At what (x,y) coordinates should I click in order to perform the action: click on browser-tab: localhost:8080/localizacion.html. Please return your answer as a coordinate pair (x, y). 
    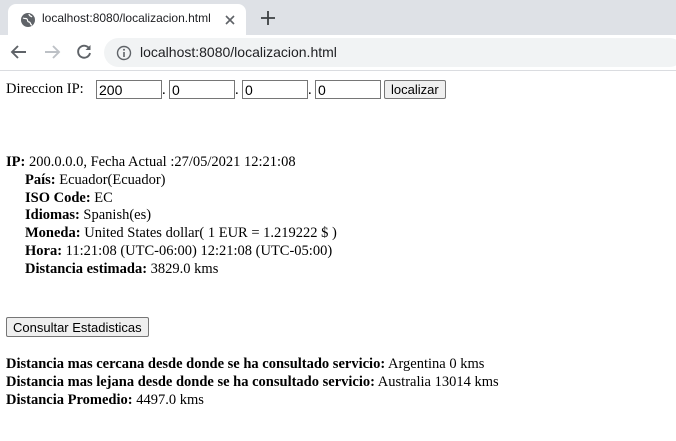
    Looking at the image, I should click on (127, 19).